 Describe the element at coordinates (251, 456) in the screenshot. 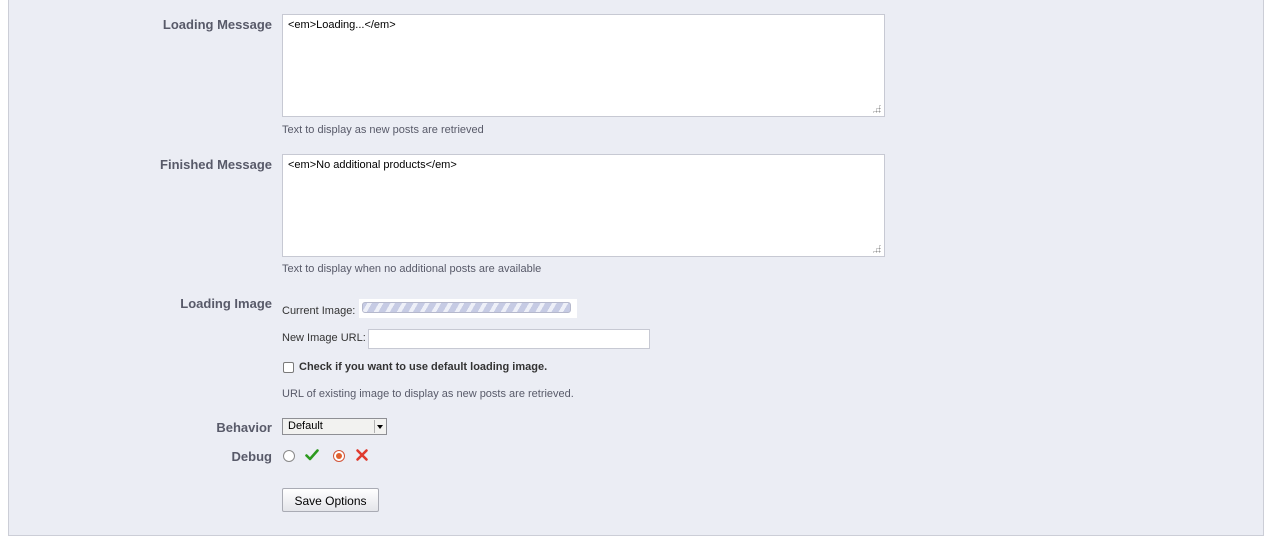

I see `debug-label: Debug` at that location.